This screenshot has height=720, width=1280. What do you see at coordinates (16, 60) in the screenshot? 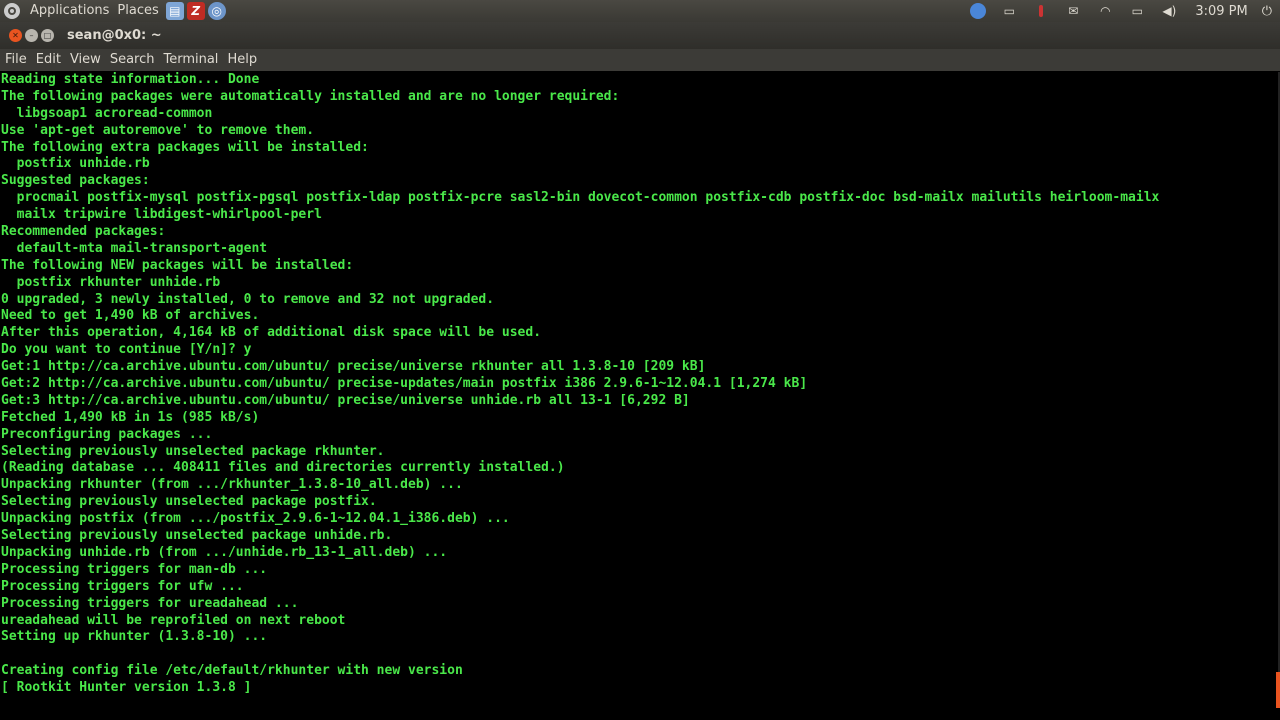
I see `menu-file: File` at bounding box center [16, 60].